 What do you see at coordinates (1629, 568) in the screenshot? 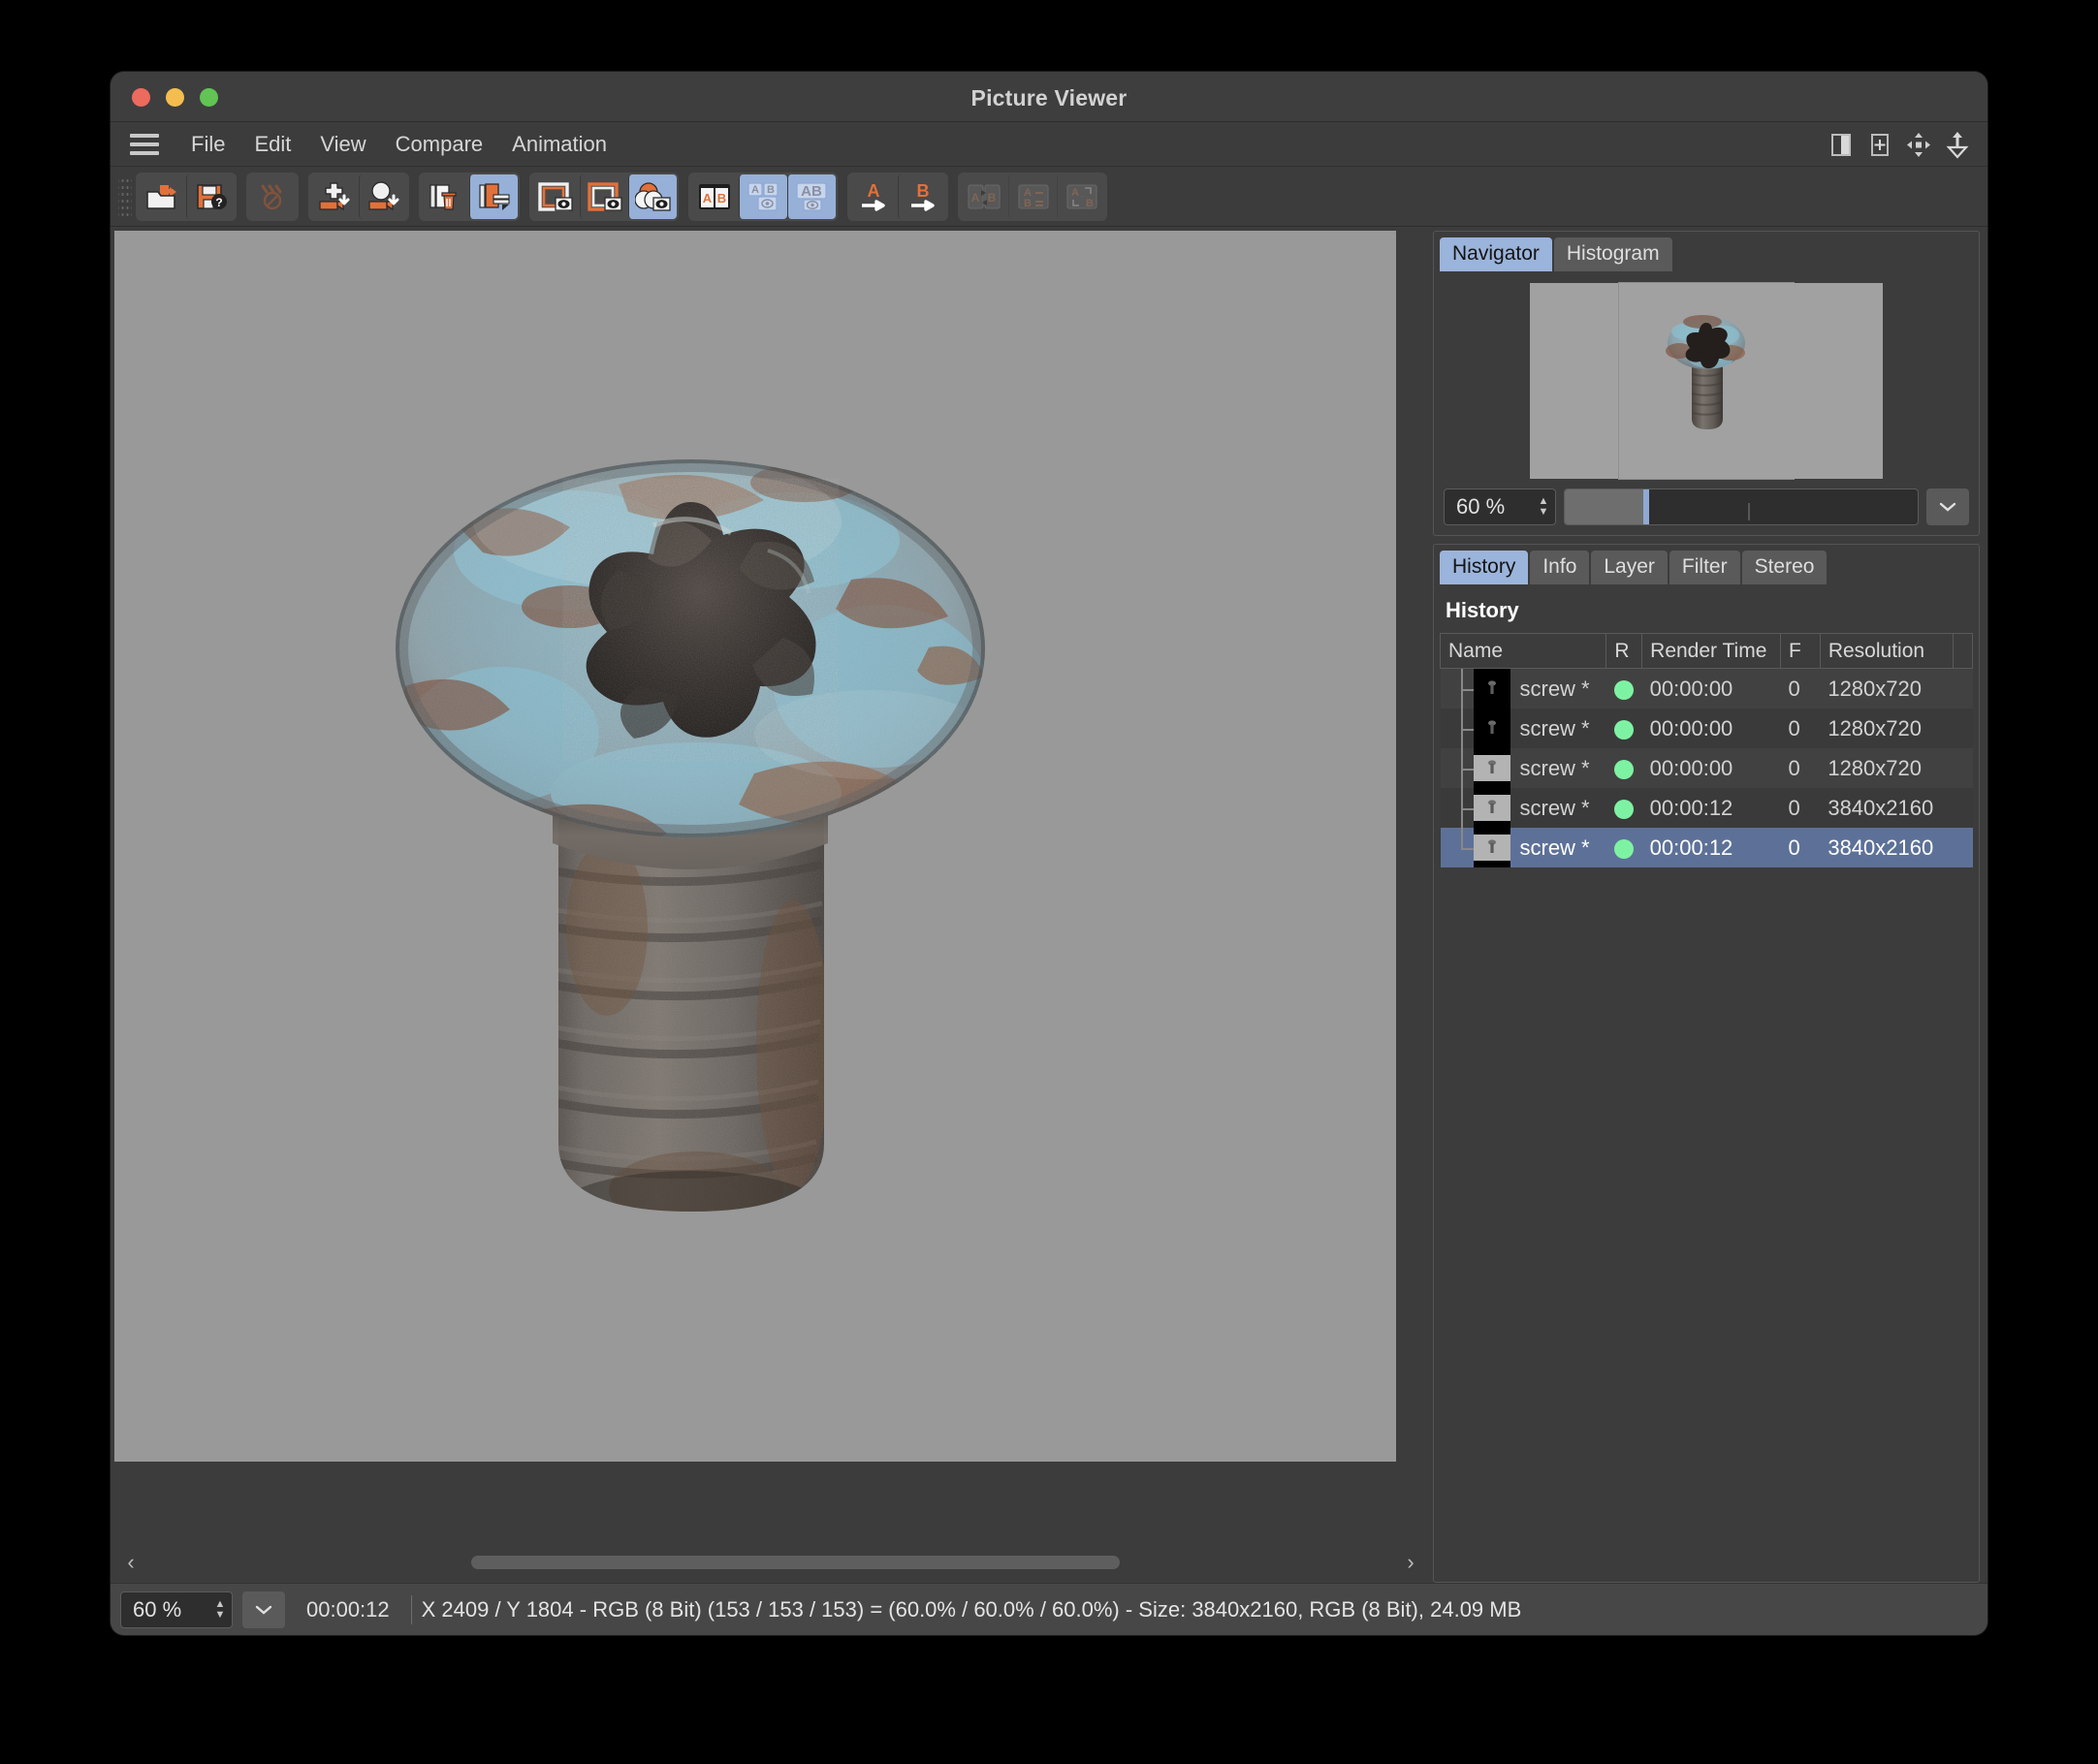
I see `tab-layer: Layer` at bounding box center [1629, 568].